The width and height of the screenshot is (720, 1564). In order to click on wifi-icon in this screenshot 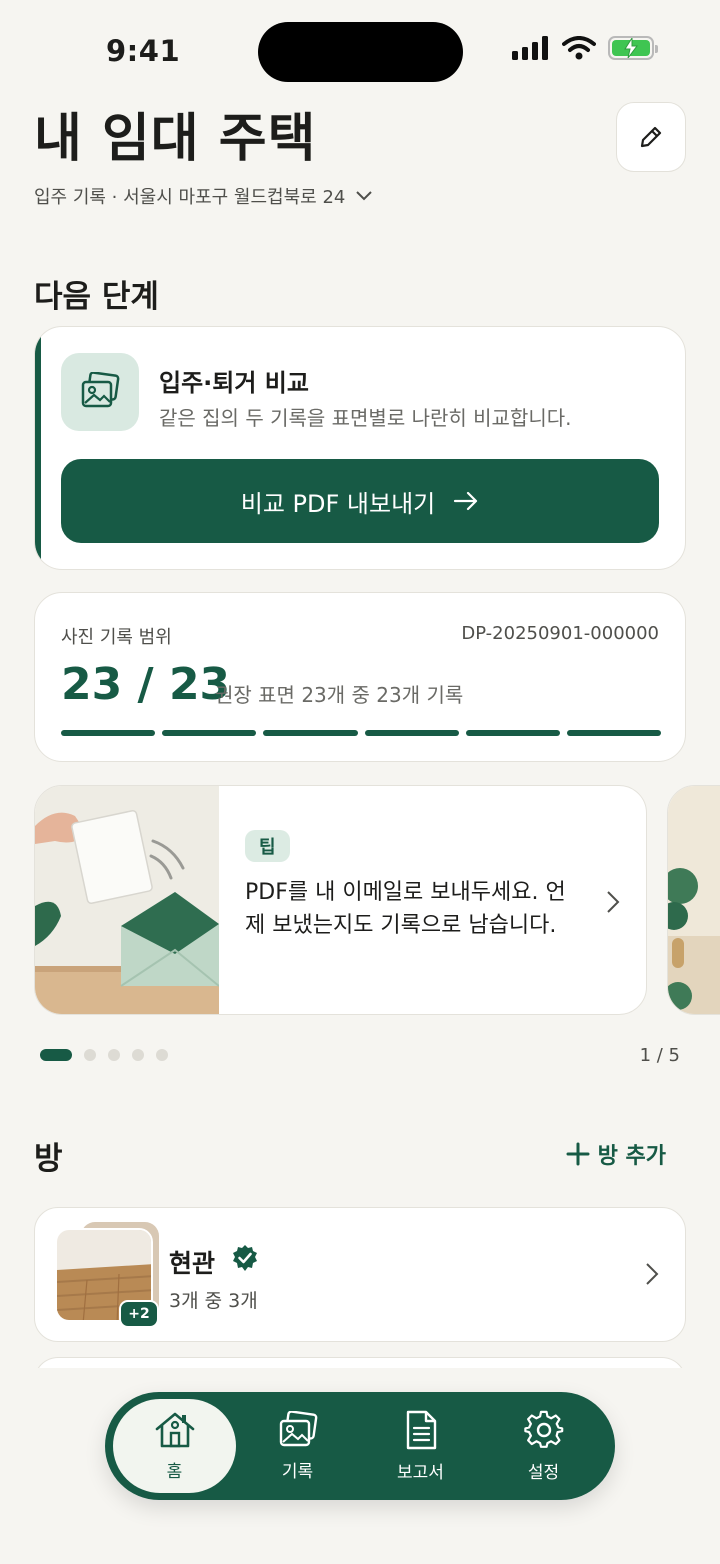, I will do `click(579, 48)`.